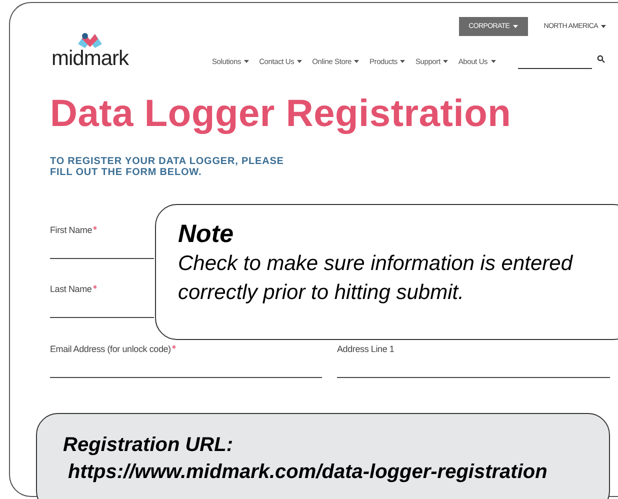 Image resolution: width=618 pixels, height=499 pixels. What do you see at coordinates (113, 349) in the screenshot?
I see `field-label: Email Address (for unlock code)` at bounding box center [113, 349].